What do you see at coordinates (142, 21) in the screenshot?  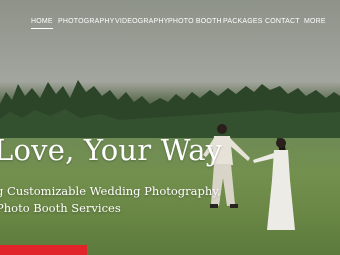 I see `nav-item-videography: VIDEOGRAPHY` at bounding box center [142, 21].